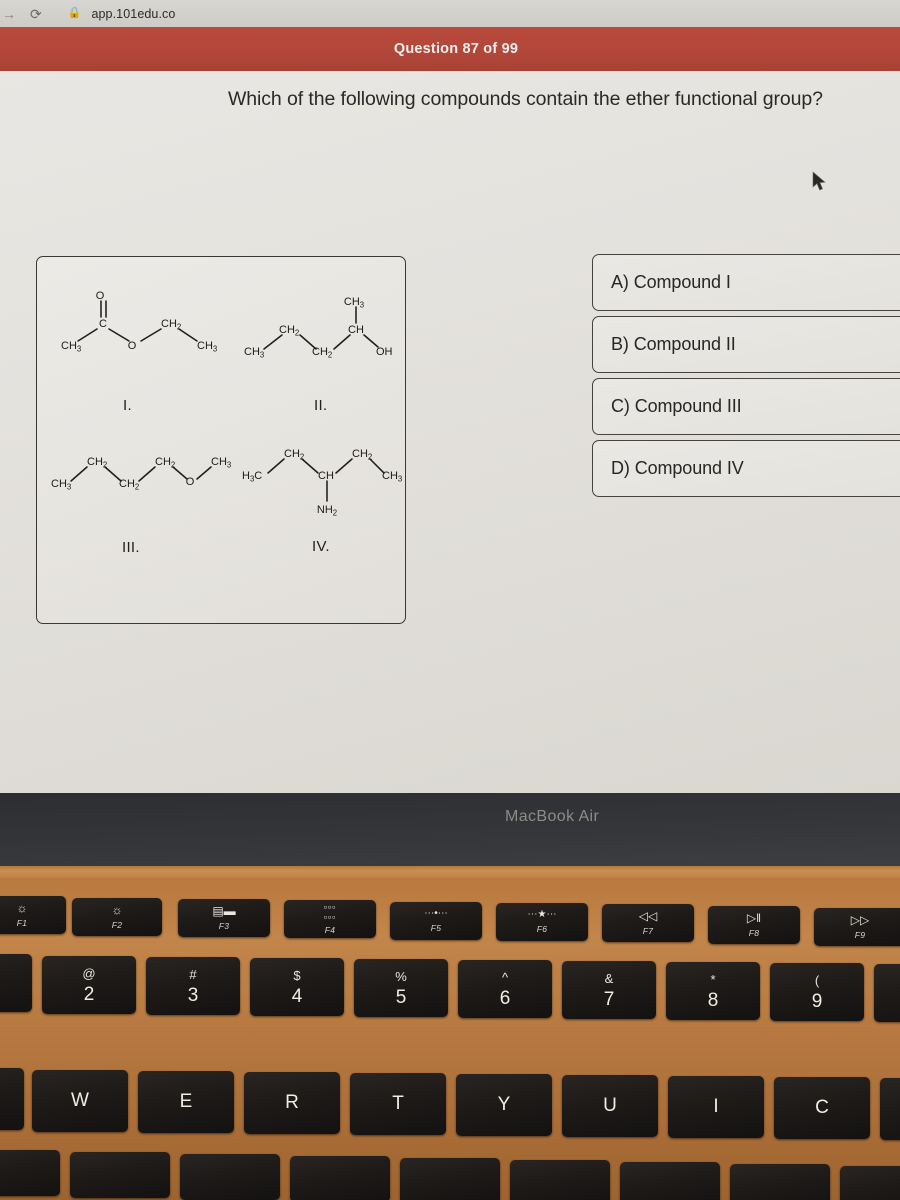 The image size is (900, 1200). What do you see at coordinates (193, 974) in the screenshot?
I see `key-3-shift-label: #` at bounding box center [193, 974].